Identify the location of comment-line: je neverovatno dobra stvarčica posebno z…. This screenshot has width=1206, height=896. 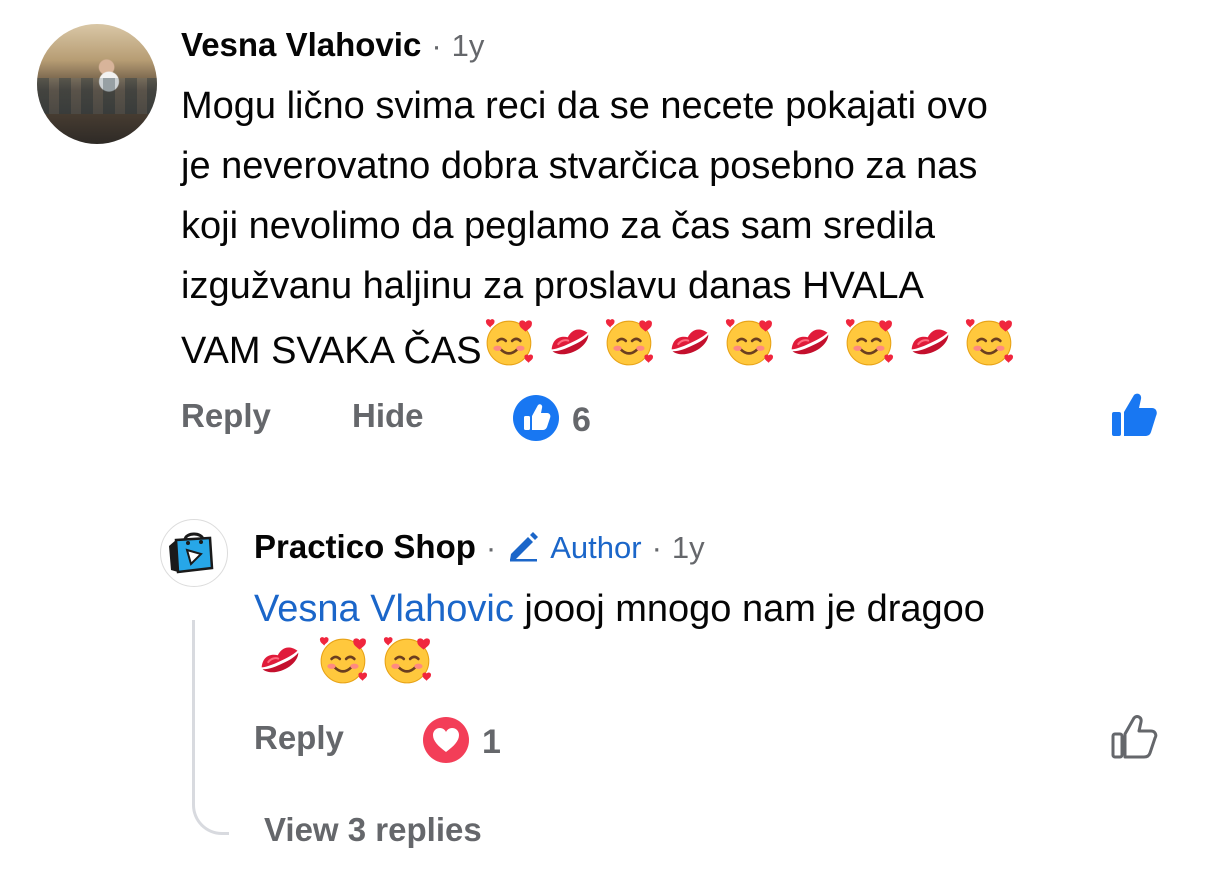
(579, 166).